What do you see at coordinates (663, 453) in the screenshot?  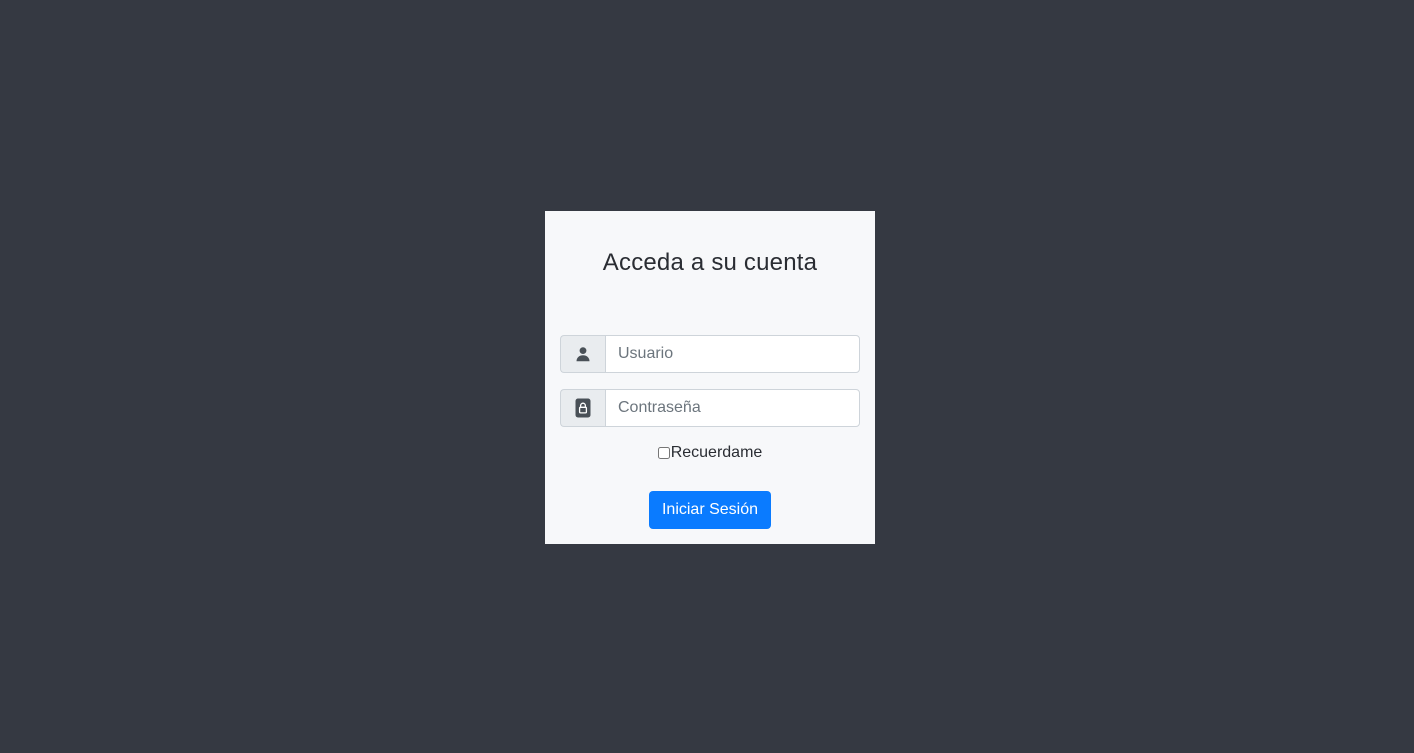 I see `remember-checkbox` at bounding box center [663, 453].